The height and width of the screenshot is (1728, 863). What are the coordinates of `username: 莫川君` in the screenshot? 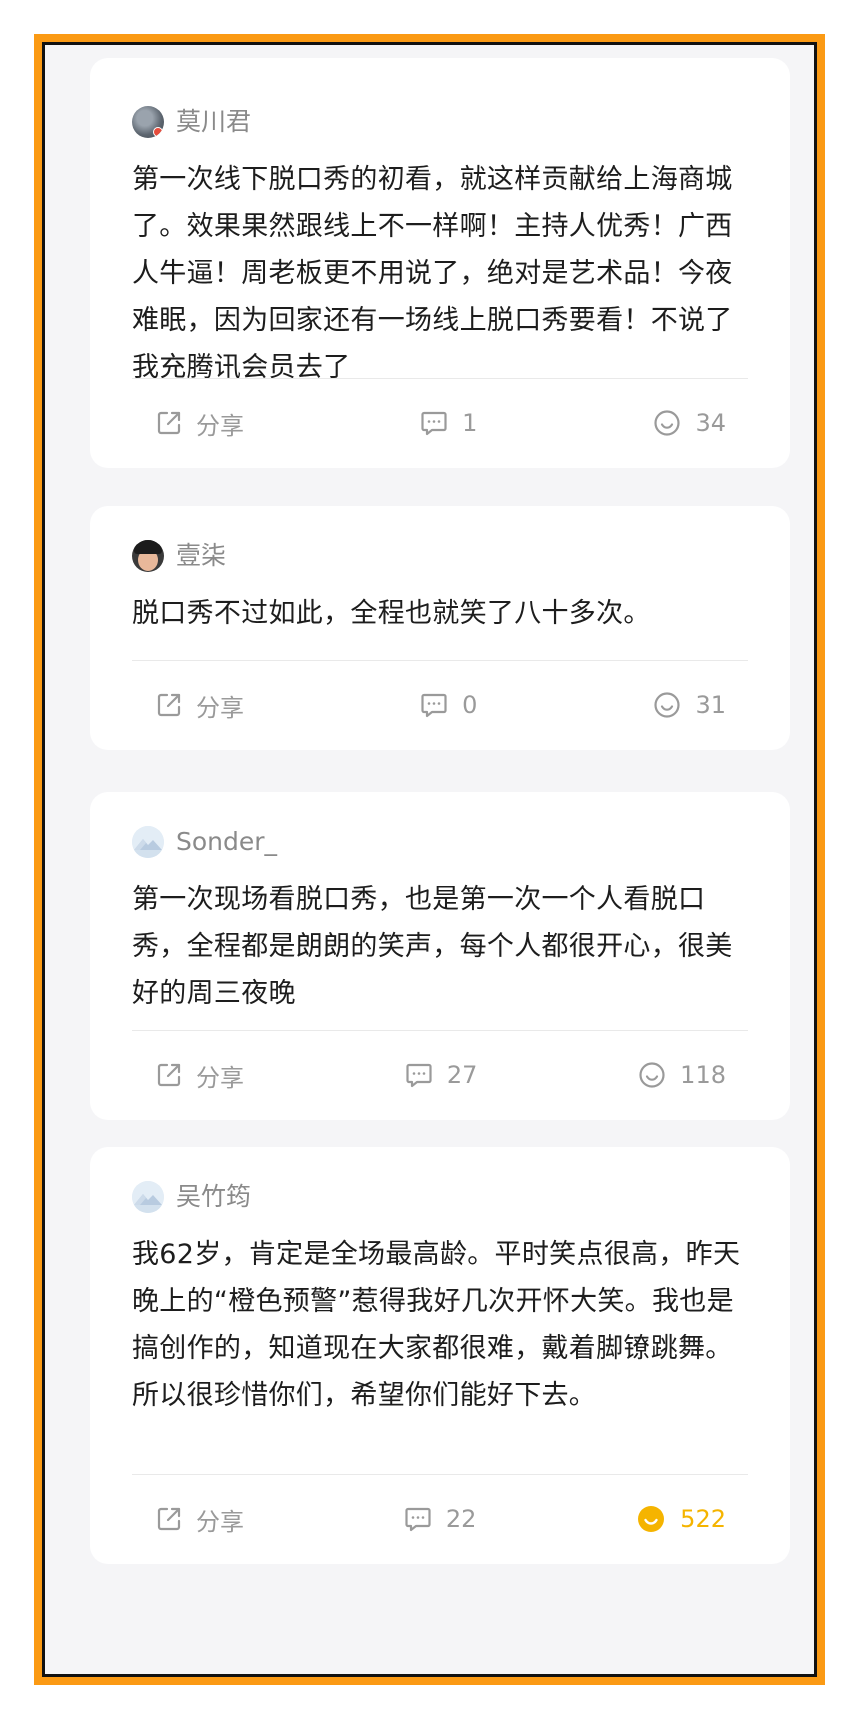 It's located at (213, 122).